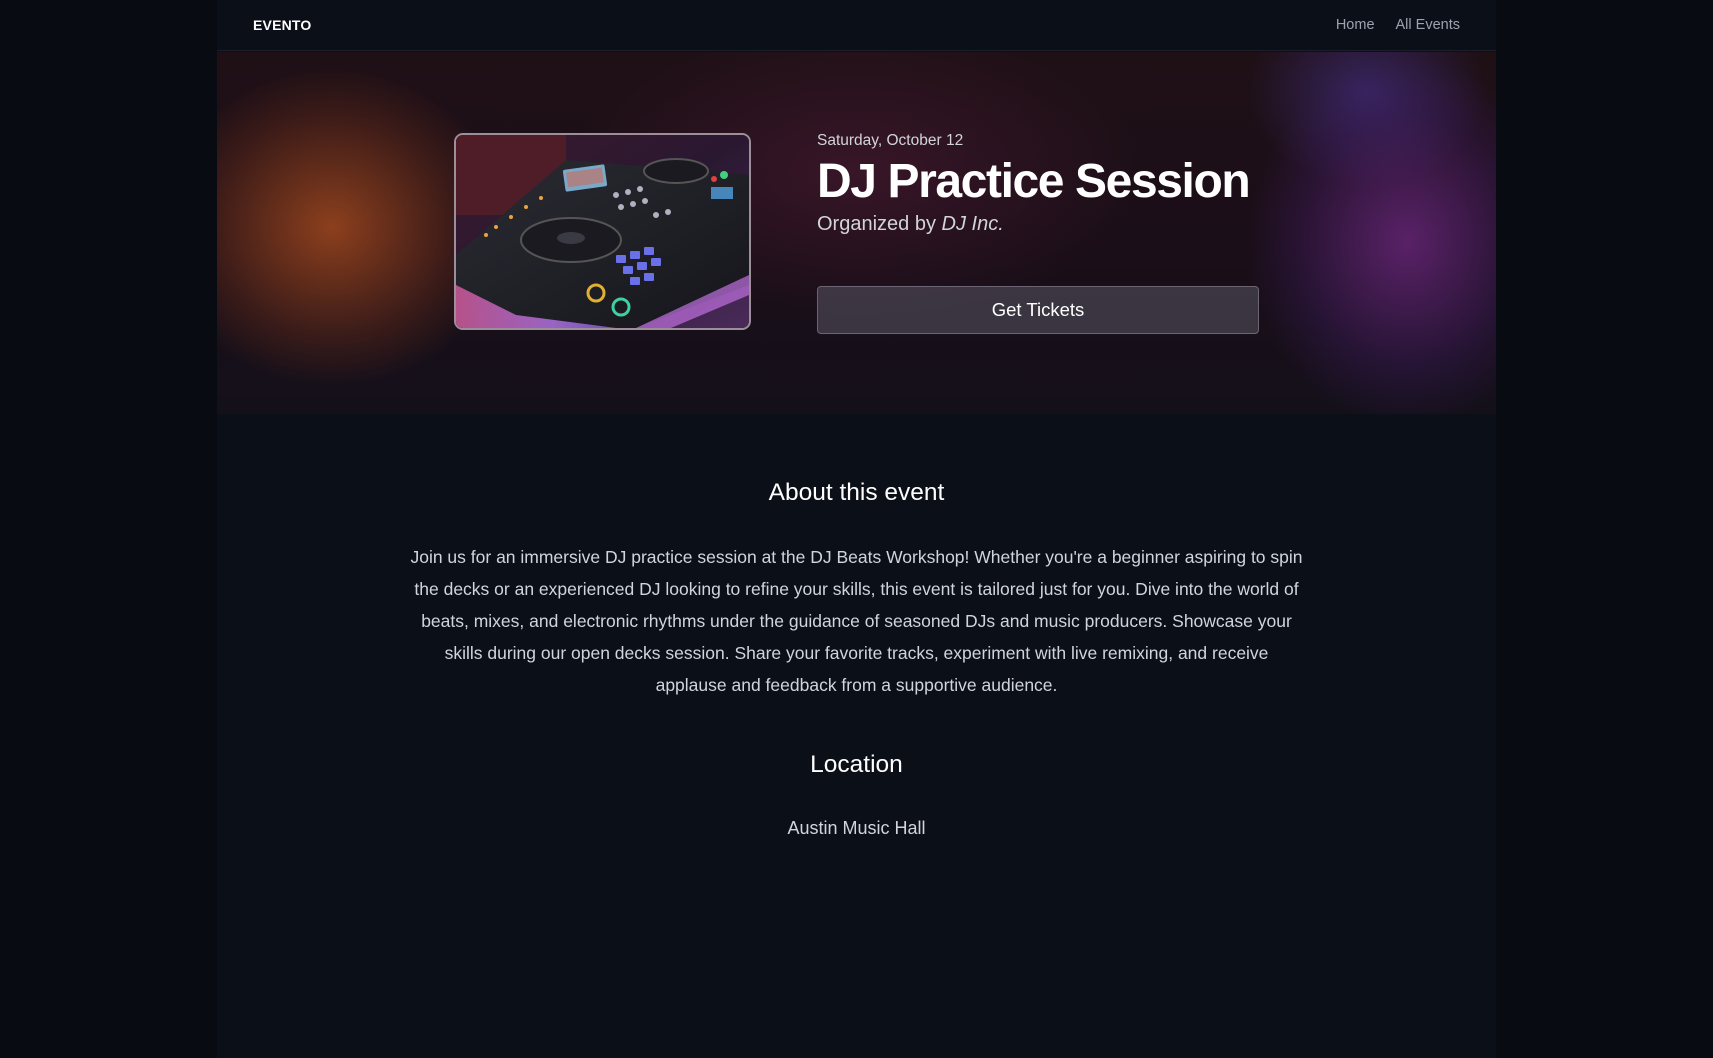 The width and height of the screenshot is (1713, 1058). I want to click on event-image, so click(602, 231).